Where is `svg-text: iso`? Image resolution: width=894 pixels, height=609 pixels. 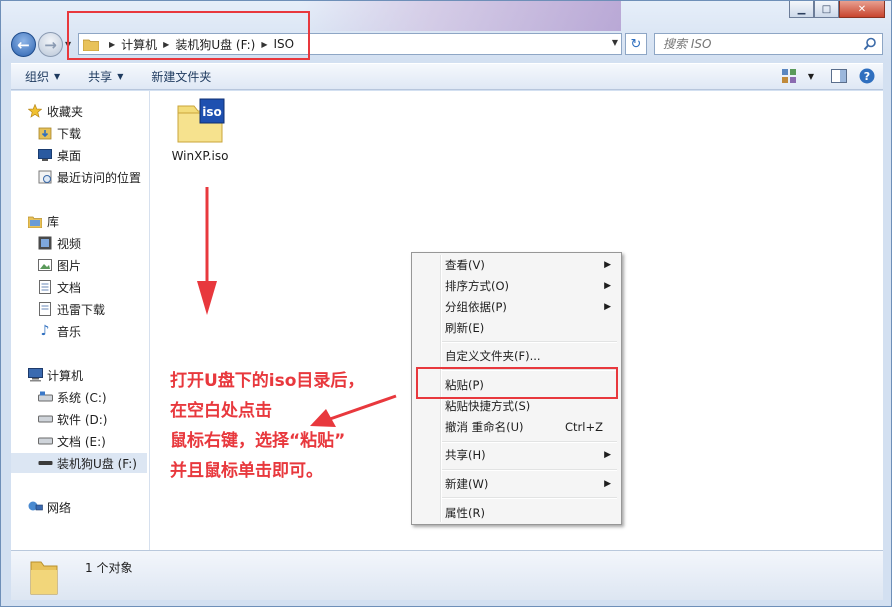
svg-text: iso is located at coordinates (212, 112).